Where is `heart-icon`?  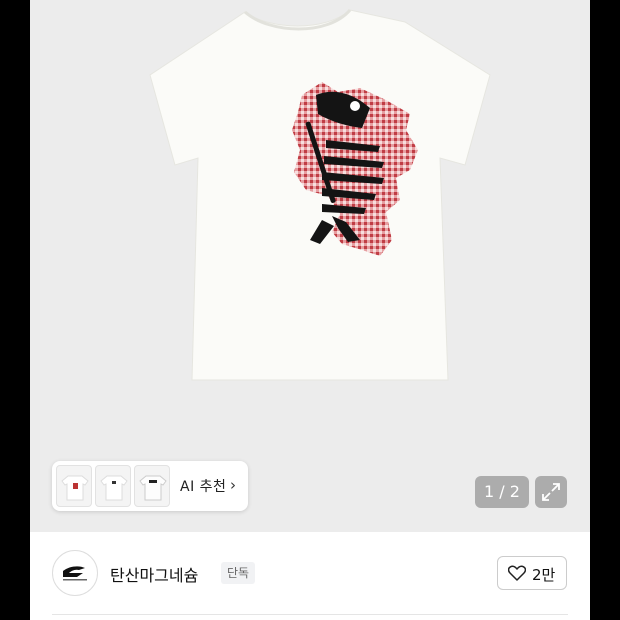 heart-icon is located at coordinates (517, 573).